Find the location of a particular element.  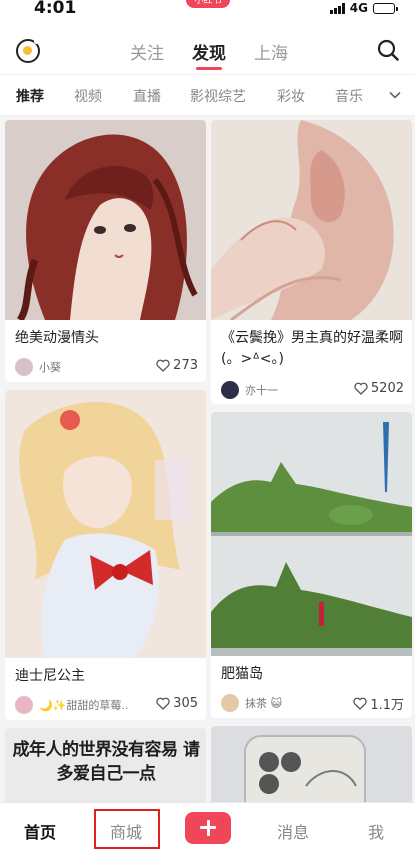

signal-icon is located at coordinates (337, 8).